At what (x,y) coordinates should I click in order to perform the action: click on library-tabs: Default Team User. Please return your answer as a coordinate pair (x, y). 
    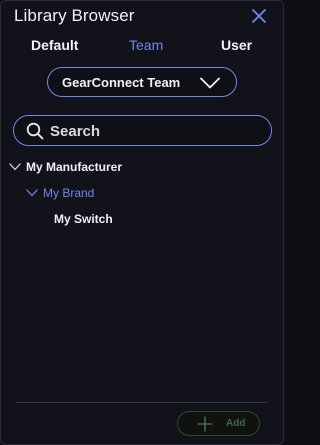
    Looking at the image, I should click on (142, 46).